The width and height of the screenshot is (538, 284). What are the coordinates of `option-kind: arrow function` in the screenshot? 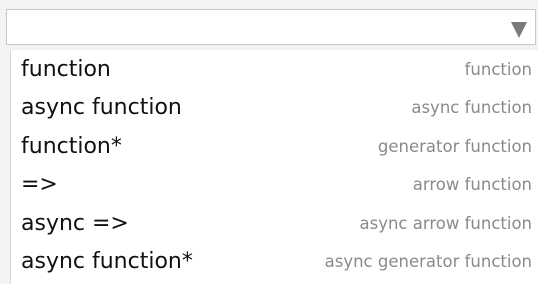 It's located at (472, 185).